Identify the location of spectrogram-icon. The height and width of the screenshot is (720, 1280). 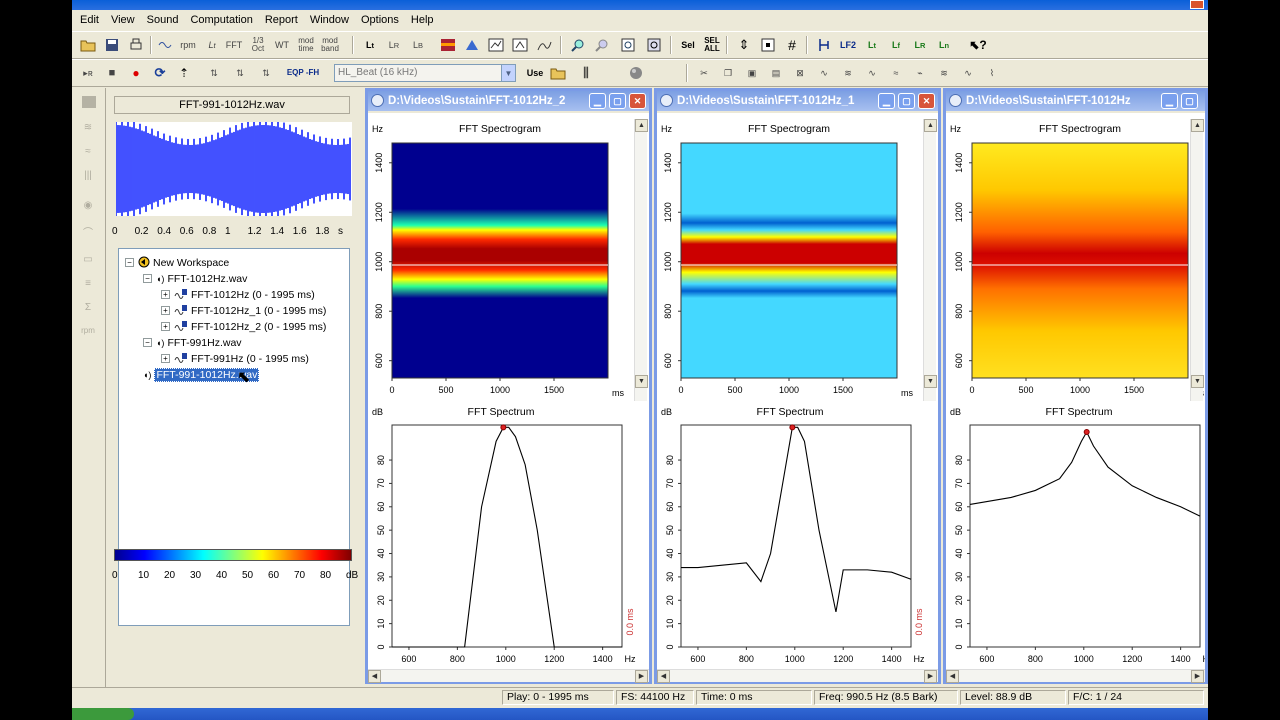
(448, 45).